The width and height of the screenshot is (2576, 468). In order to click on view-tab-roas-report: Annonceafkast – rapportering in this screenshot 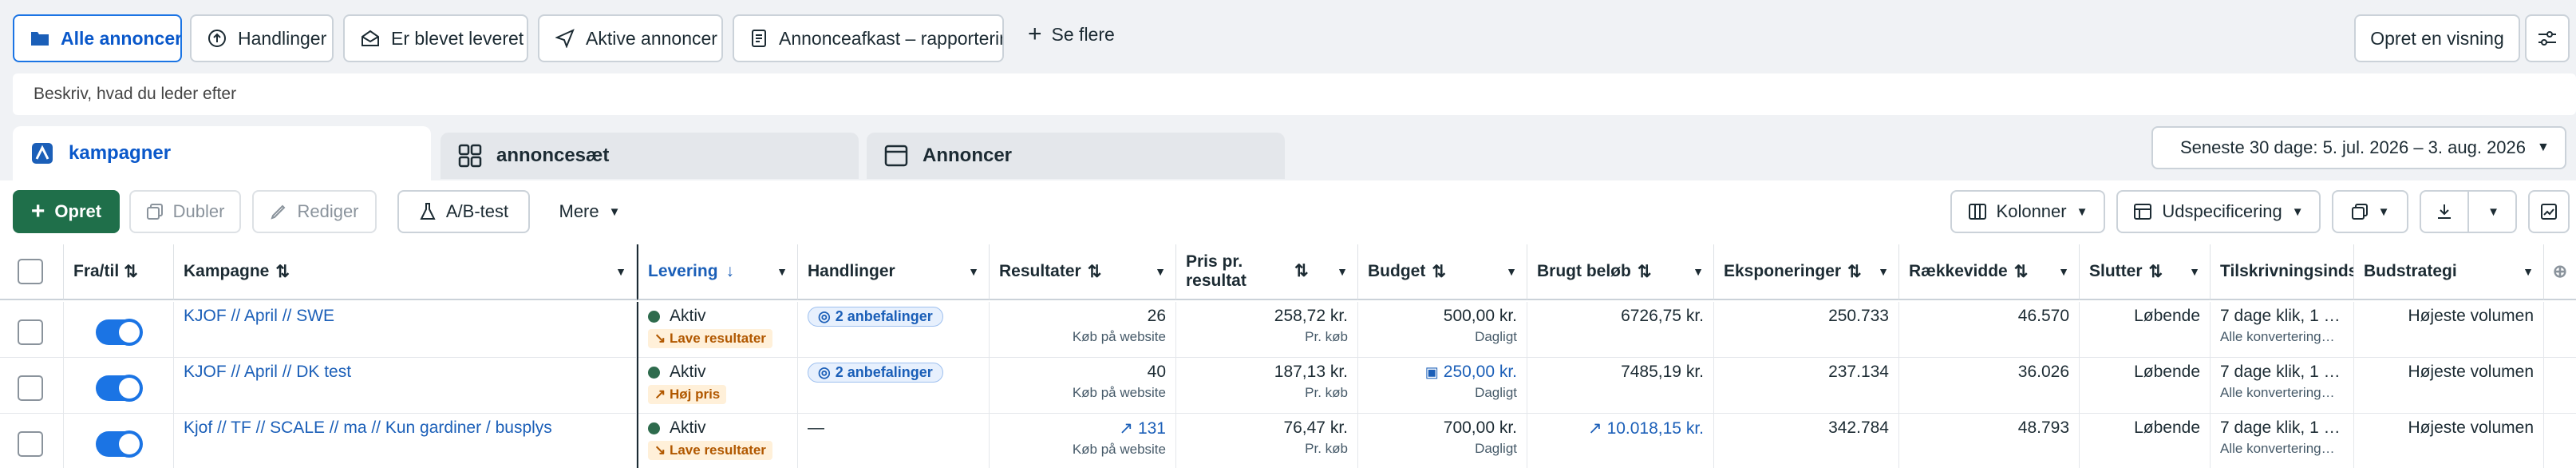, I will do `click(868, 38)`.